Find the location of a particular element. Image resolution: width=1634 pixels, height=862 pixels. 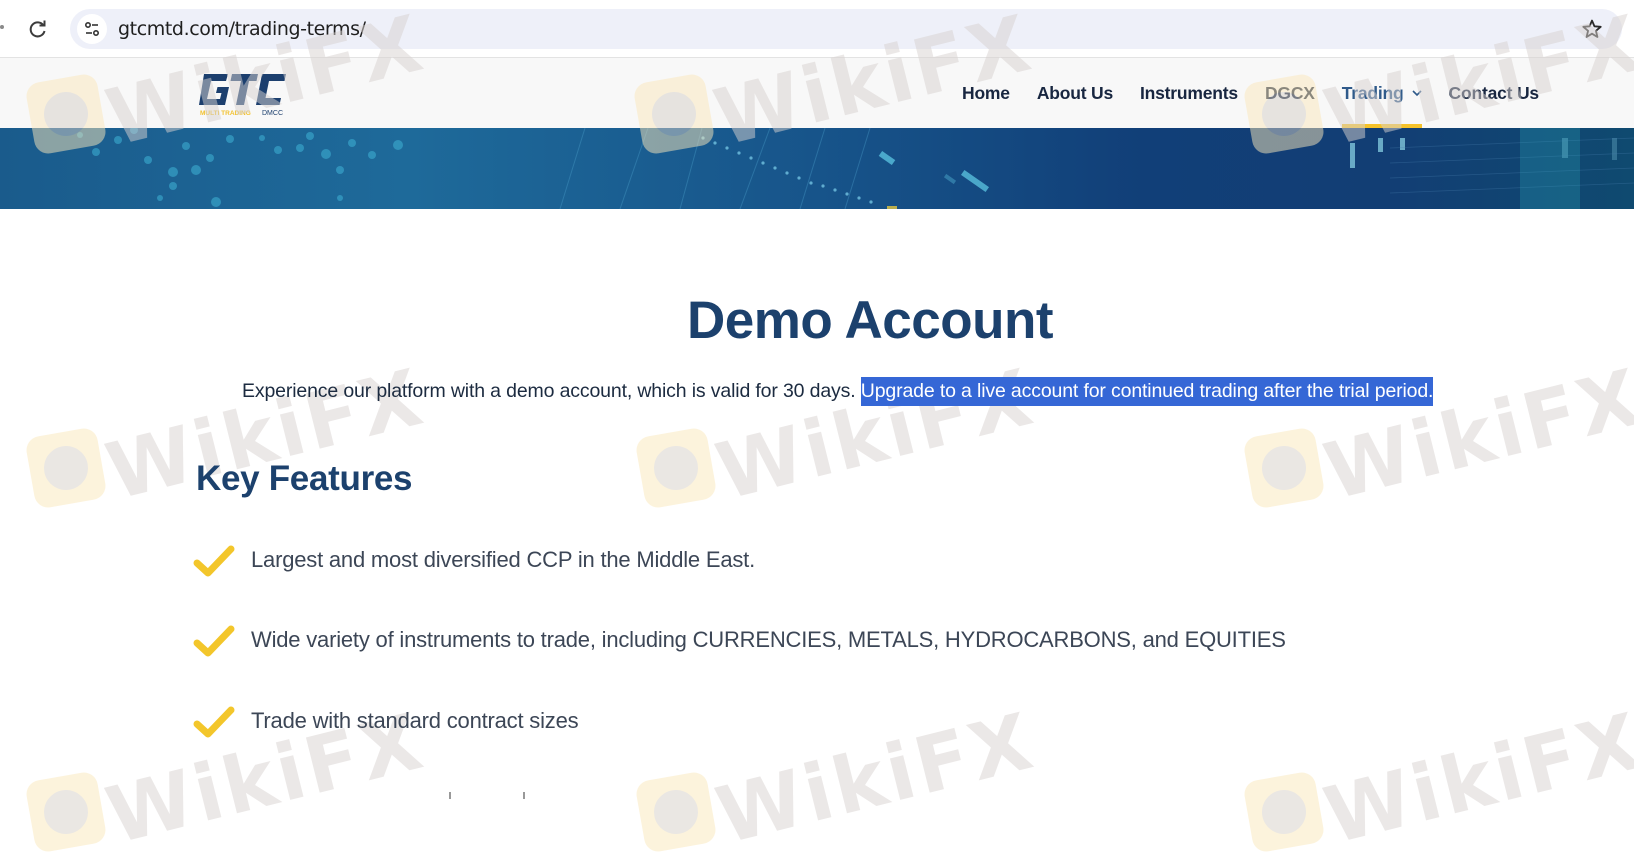

nav-dgcx-label: DGCX is located at coordinates (1289, 92).